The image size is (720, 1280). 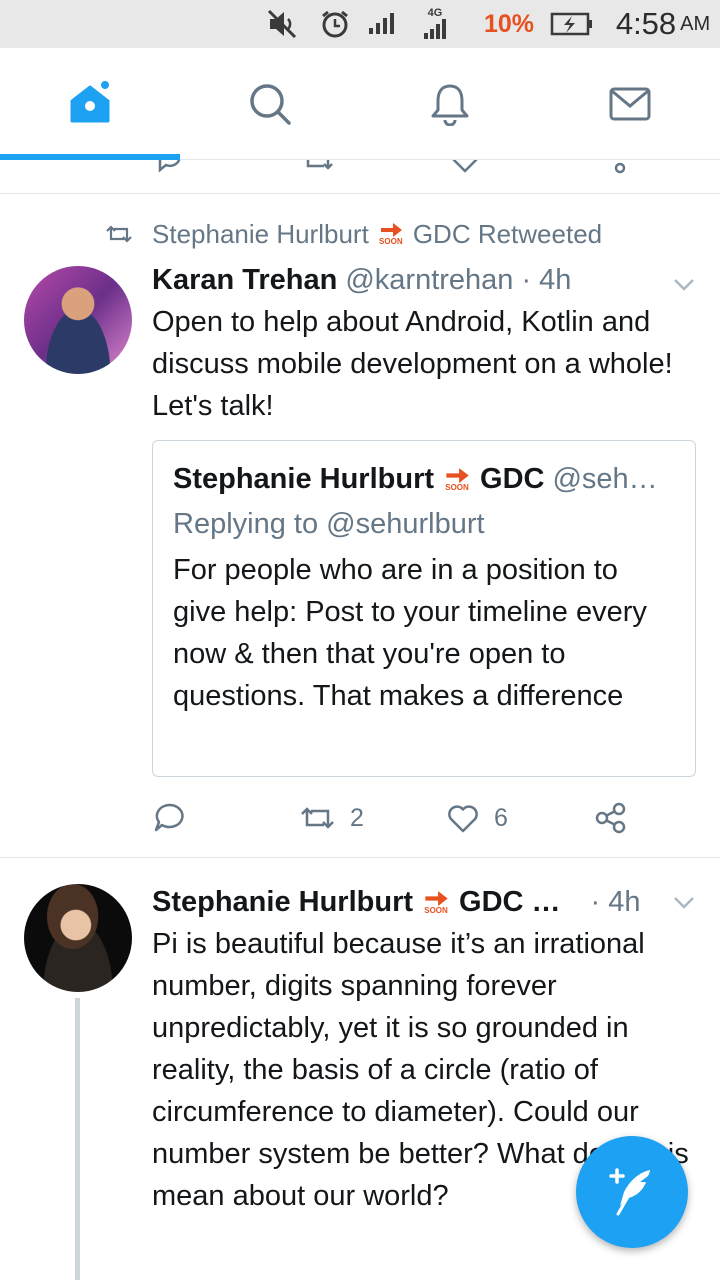 I want to click on tab-home, so click(x=90, y=104).